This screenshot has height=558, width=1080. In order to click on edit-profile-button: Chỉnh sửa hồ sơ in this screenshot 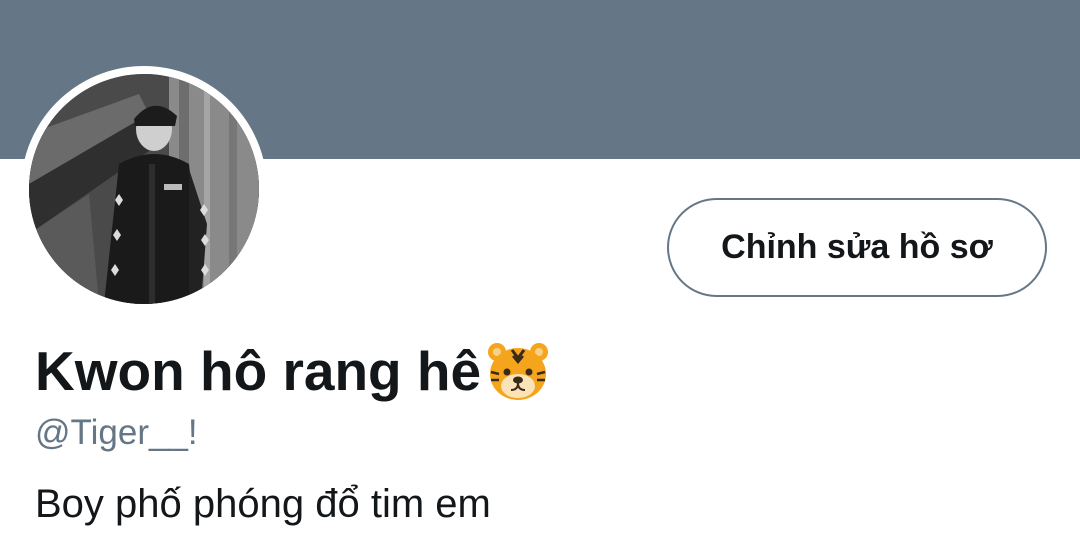, I will do `click(857, 247)`.